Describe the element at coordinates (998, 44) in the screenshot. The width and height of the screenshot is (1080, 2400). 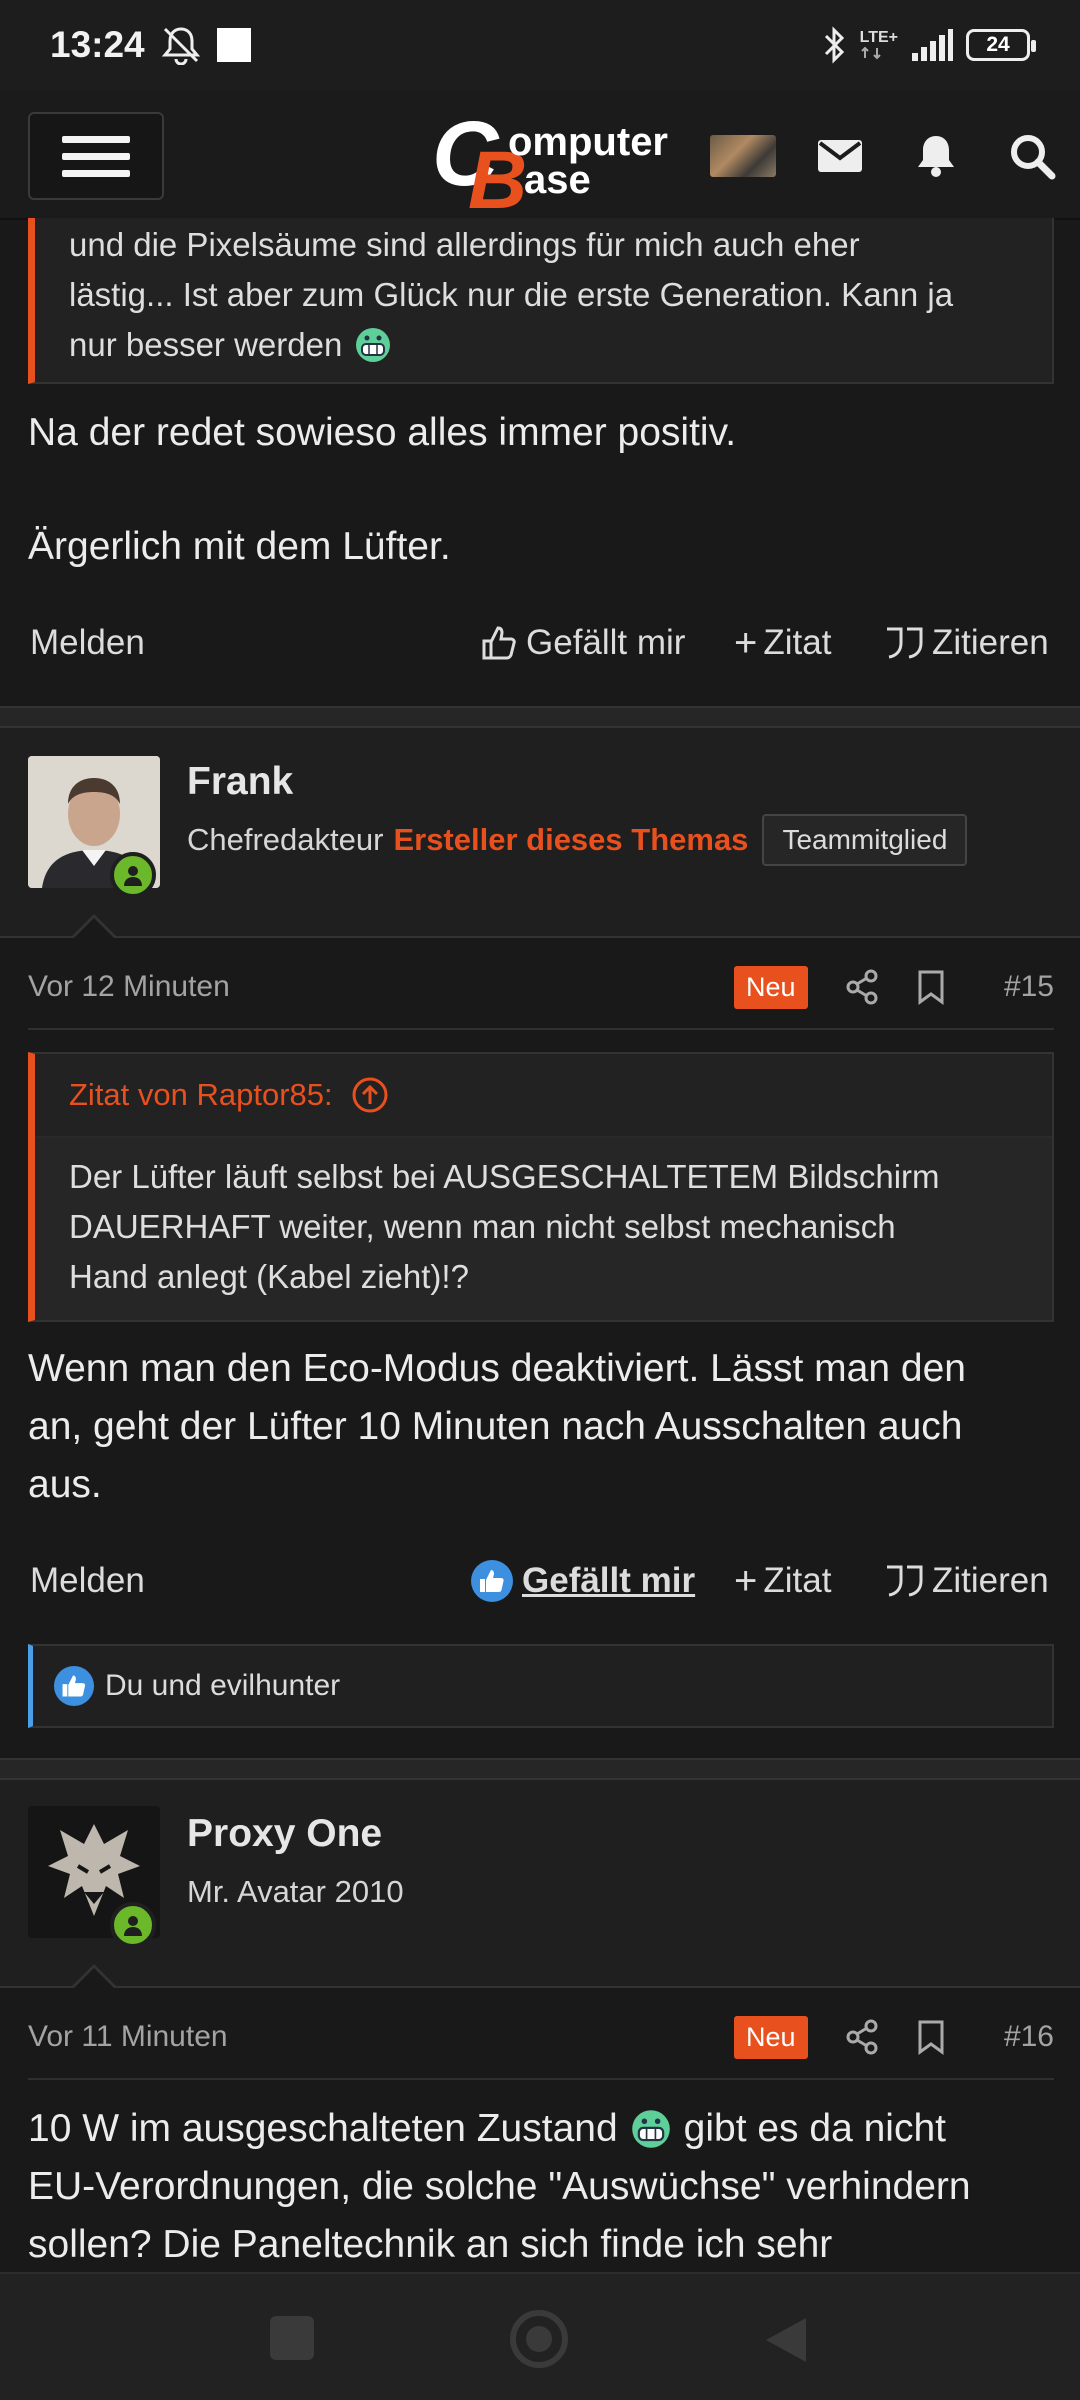
I see `battery-level: 24` at that location.